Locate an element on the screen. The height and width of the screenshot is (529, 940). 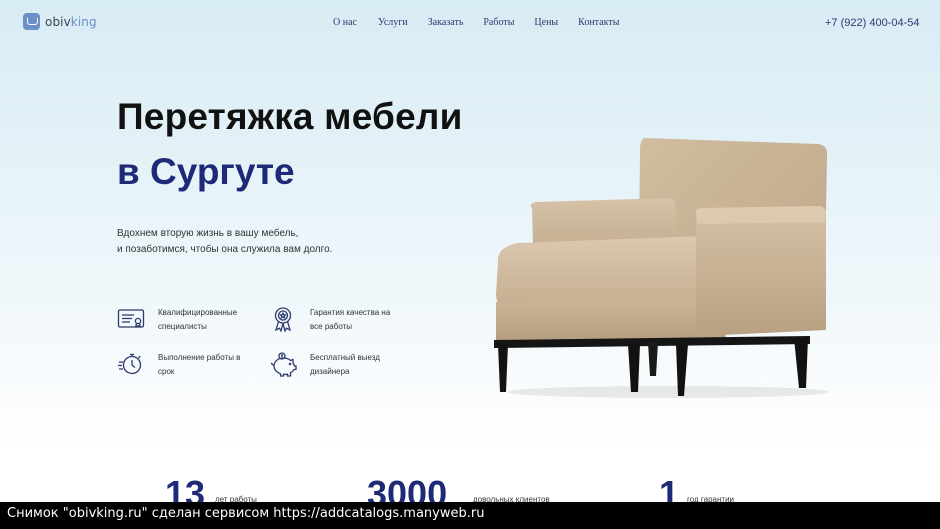
feature-text: Гарантия качества на все работы is located at coordinates (350, 319).